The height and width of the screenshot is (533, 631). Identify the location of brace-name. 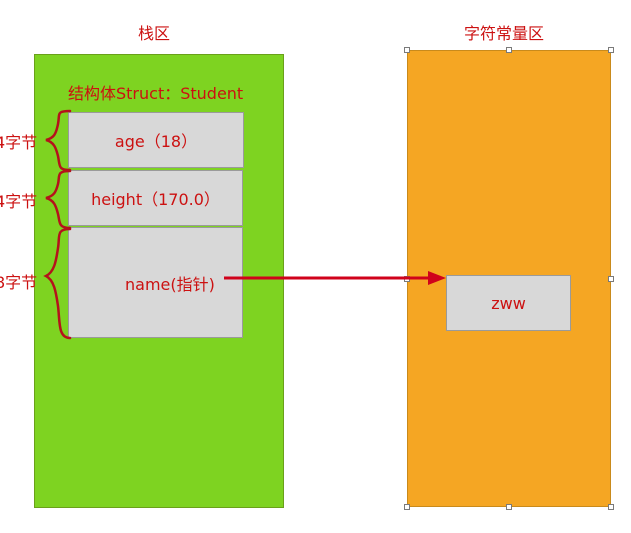
(57, 283).